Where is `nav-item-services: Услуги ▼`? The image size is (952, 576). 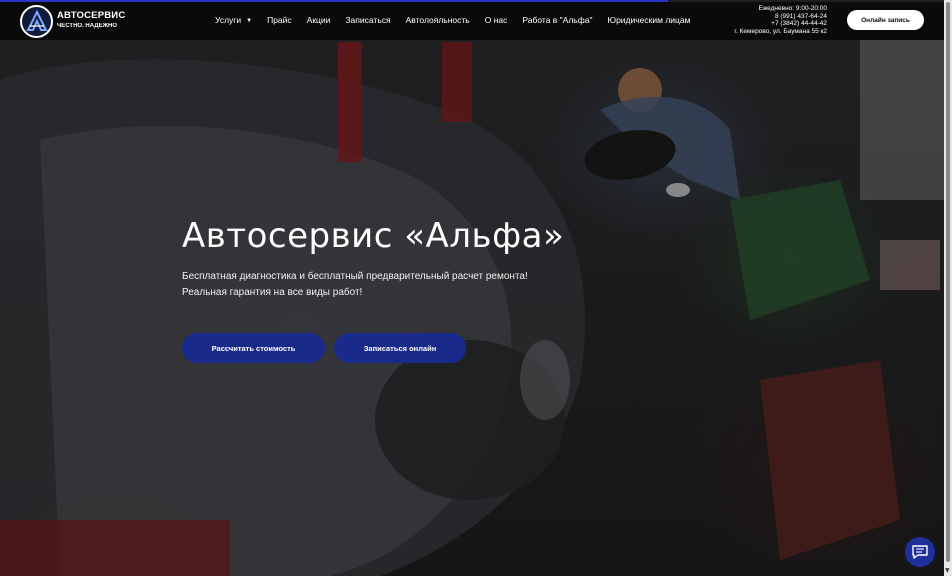 nav-item-services: Услуги ▼ is located at coordinates (233, 20).